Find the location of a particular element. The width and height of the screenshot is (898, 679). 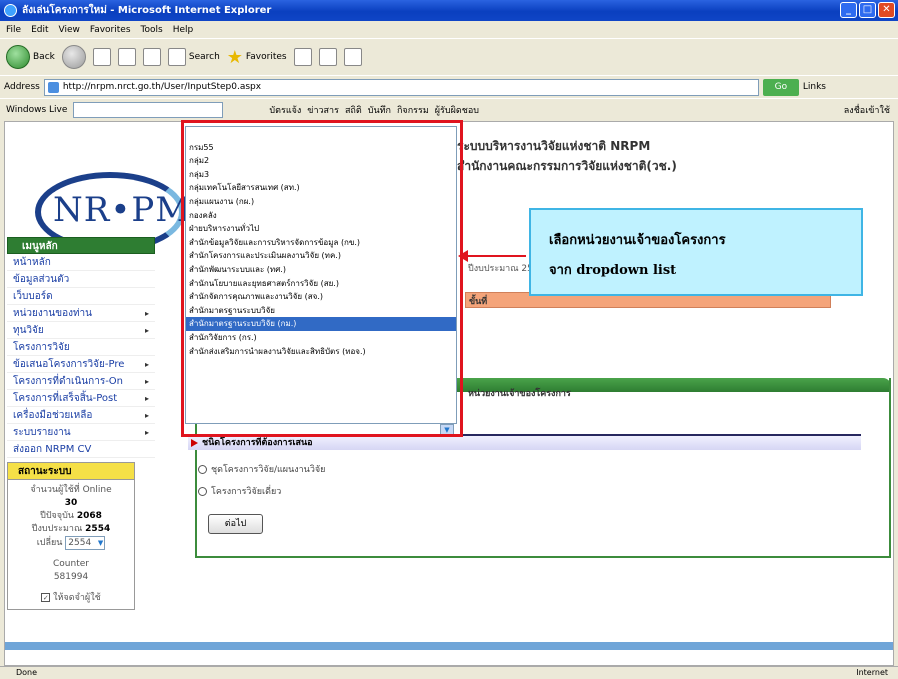

sidebar-item: โครงการที่ดำเนินการ-On ▸ is located at coordinates (81, 381).